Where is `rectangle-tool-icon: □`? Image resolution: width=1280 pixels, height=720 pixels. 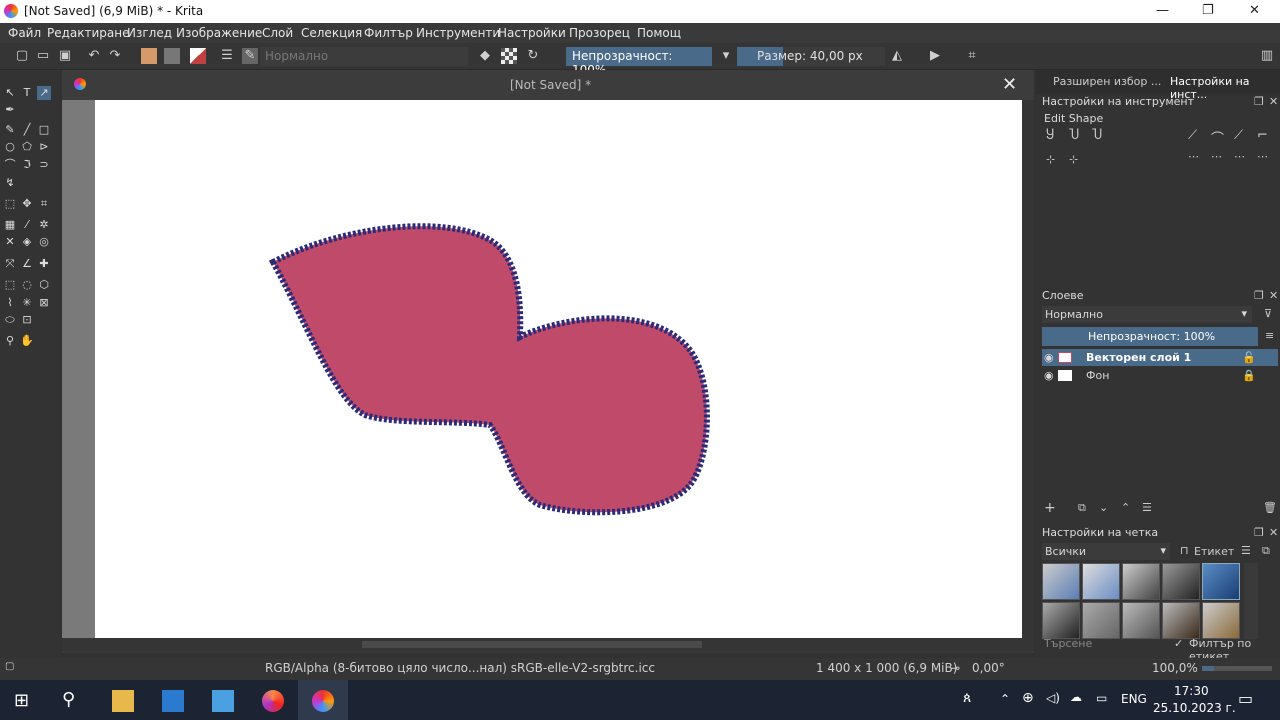 rectangle-tool-icon: □ is located at coordinates (44, 130).